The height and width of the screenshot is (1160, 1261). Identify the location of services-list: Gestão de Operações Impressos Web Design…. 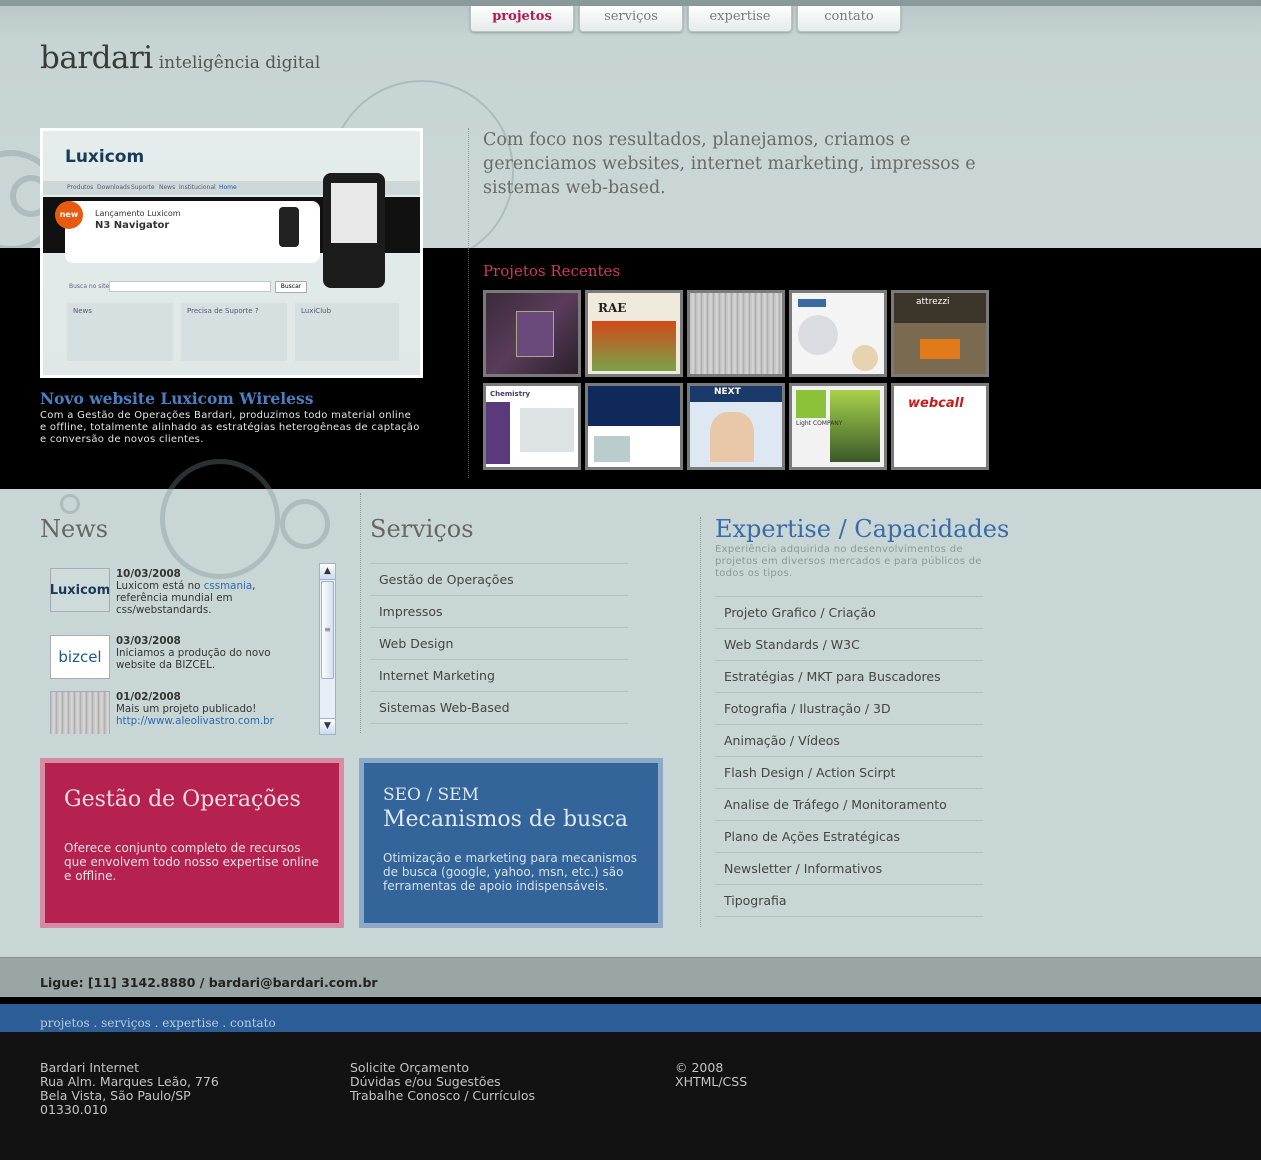
(499, 643).